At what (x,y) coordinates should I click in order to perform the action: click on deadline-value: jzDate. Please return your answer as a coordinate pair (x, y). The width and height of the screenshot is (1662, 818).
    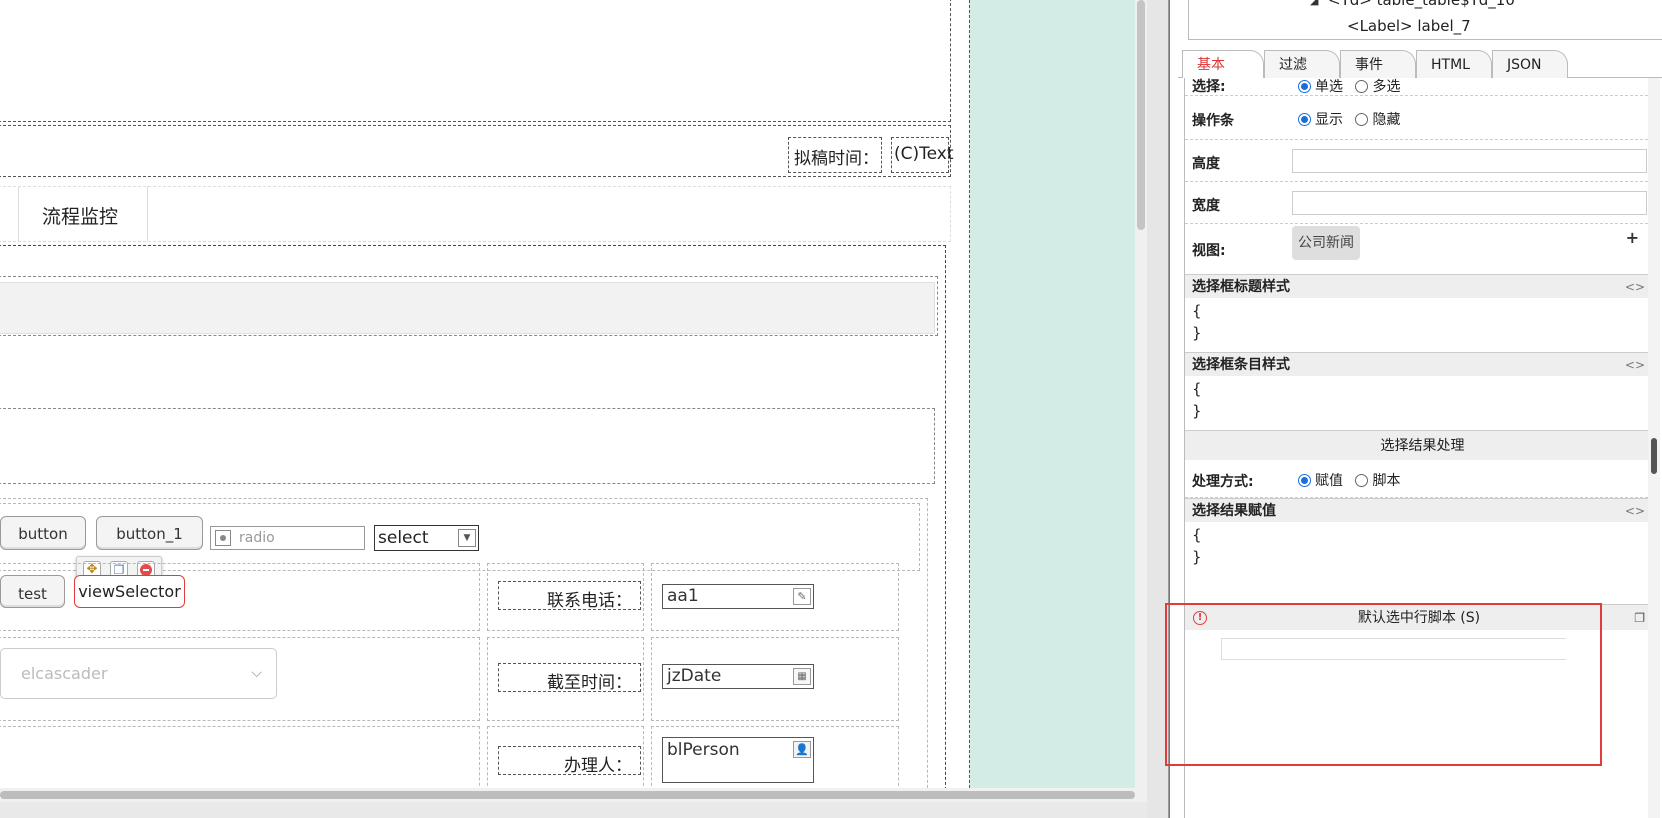
    Looking at the image, I should click on (694, 676).